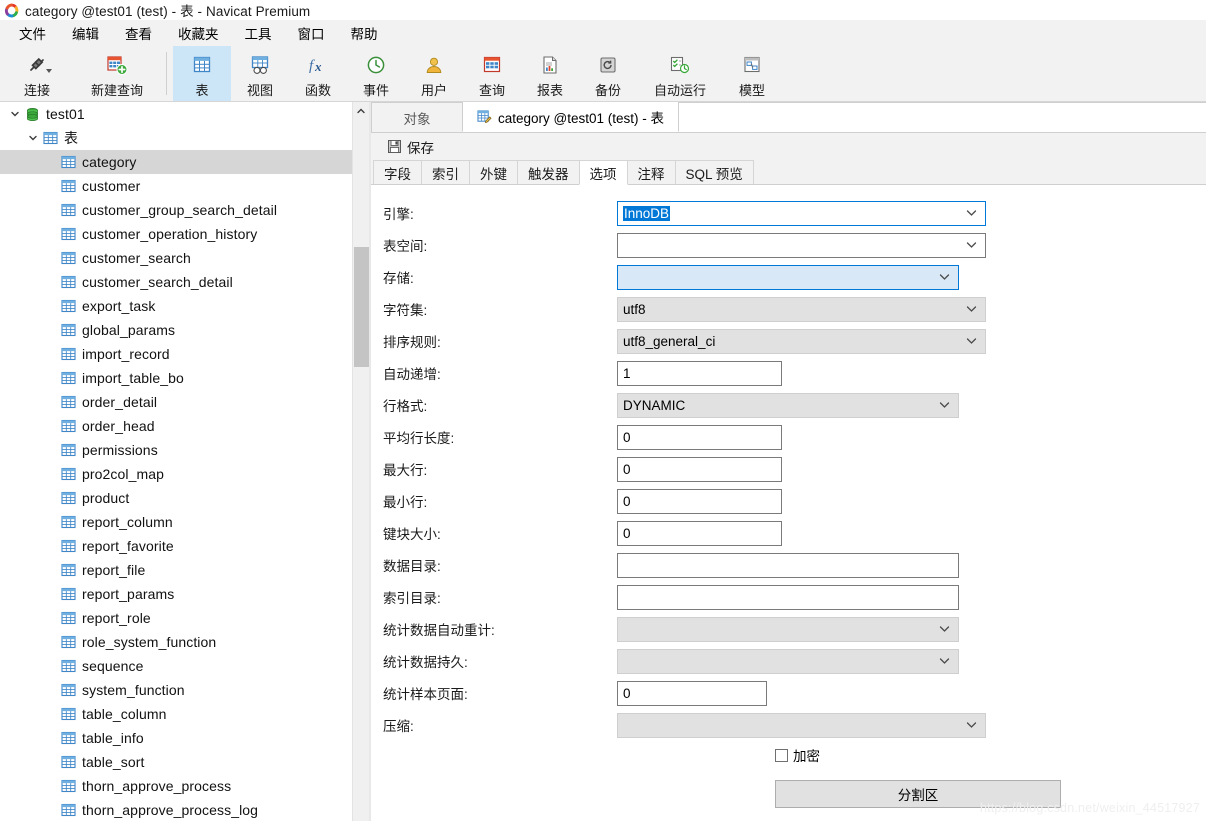 This screenshot has height=822, width=1206. I want to click on form-input-row-format: DYNAMIC, so click(788, 405).